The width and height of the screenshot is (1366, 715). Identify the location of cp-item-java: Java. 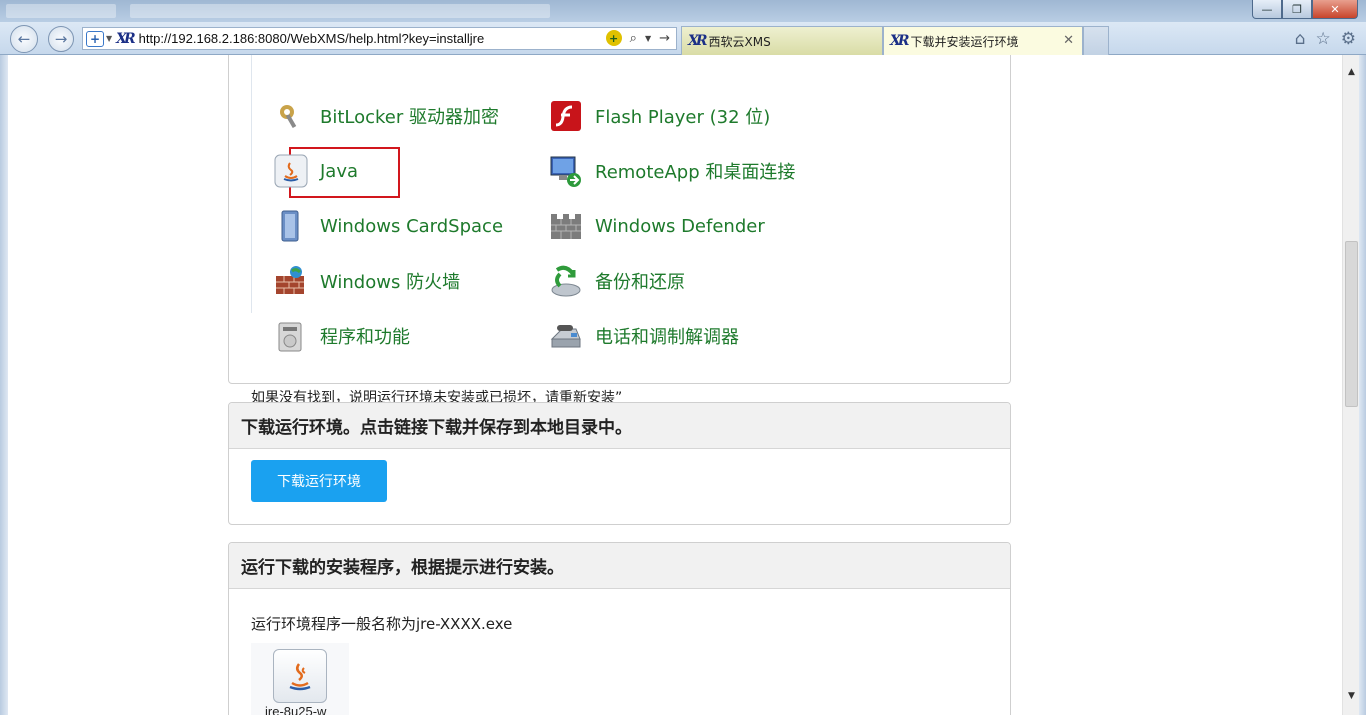
(316, 171).